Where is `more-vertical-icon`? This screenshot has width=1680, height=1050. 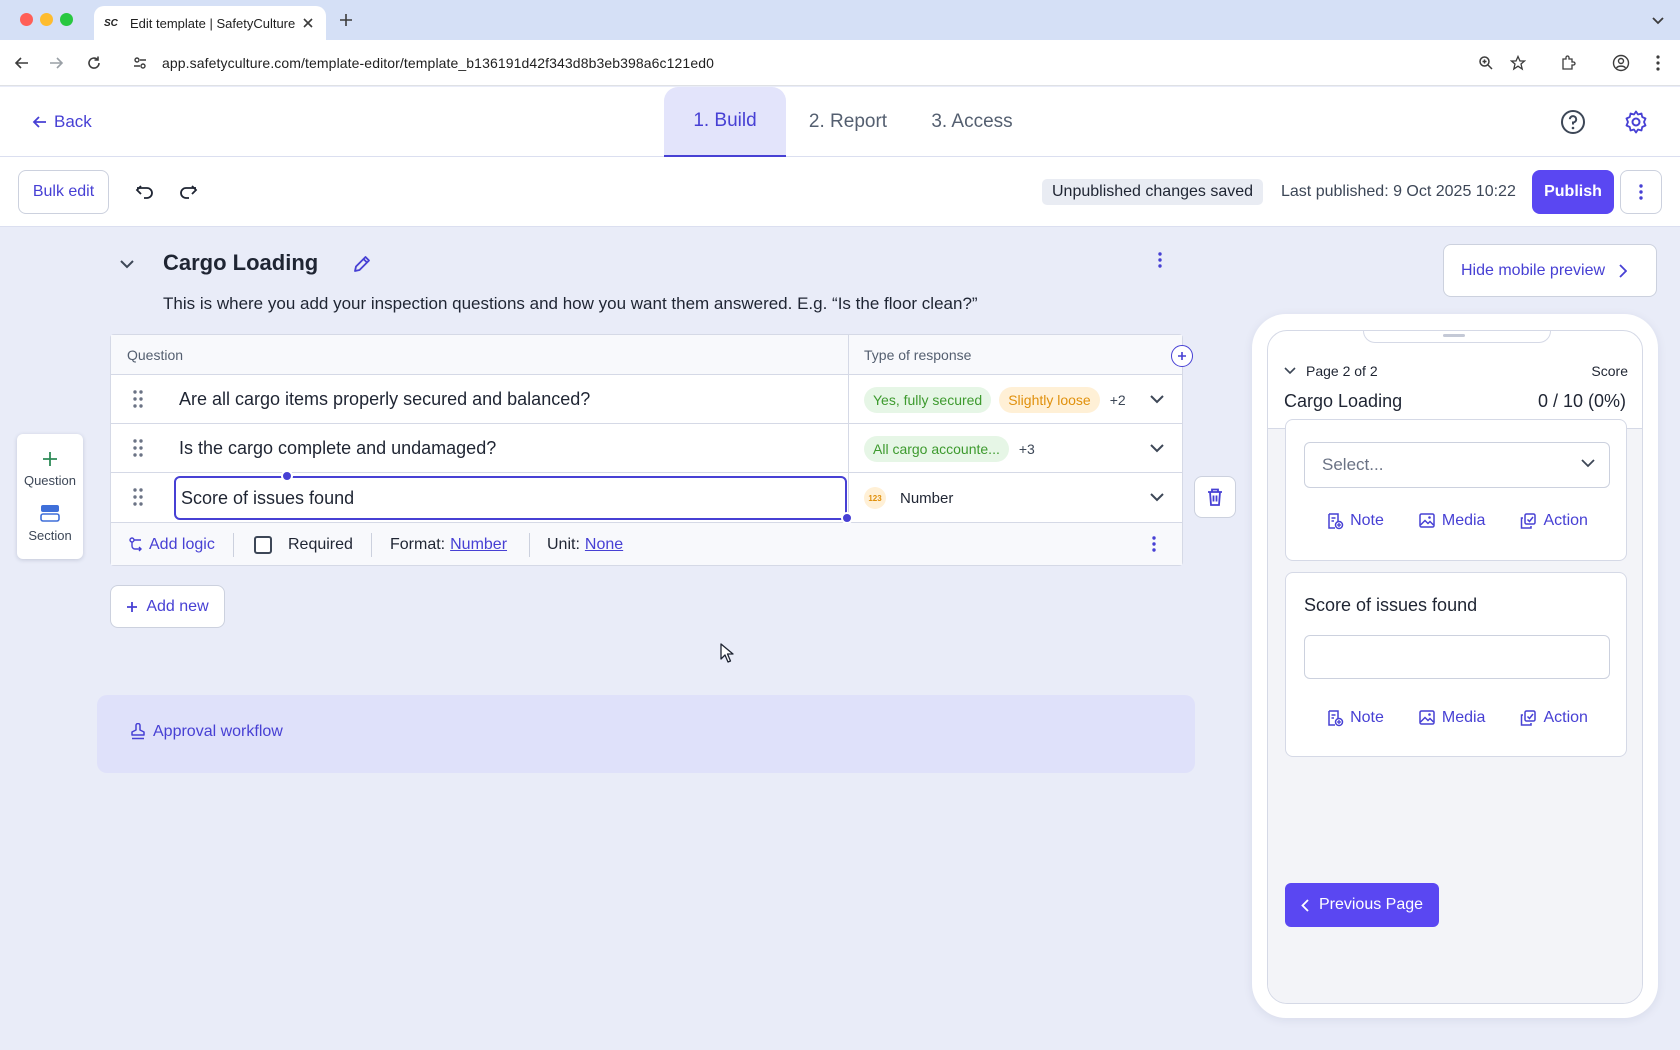
more-vertical-icon is located at coordinates (1641, 192).